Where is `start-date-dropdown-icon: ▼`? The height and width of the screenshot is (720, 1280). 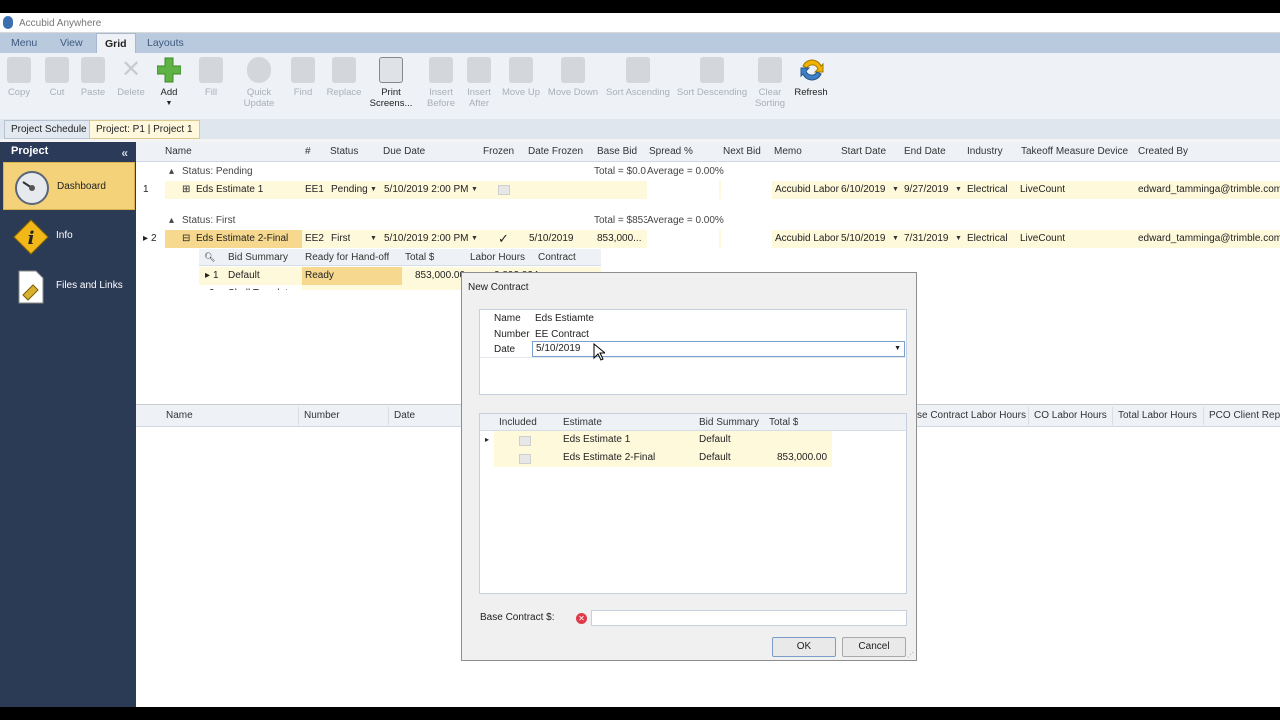 start-date-dropdown-icon: ▼ is located at coordinates (894, 189).